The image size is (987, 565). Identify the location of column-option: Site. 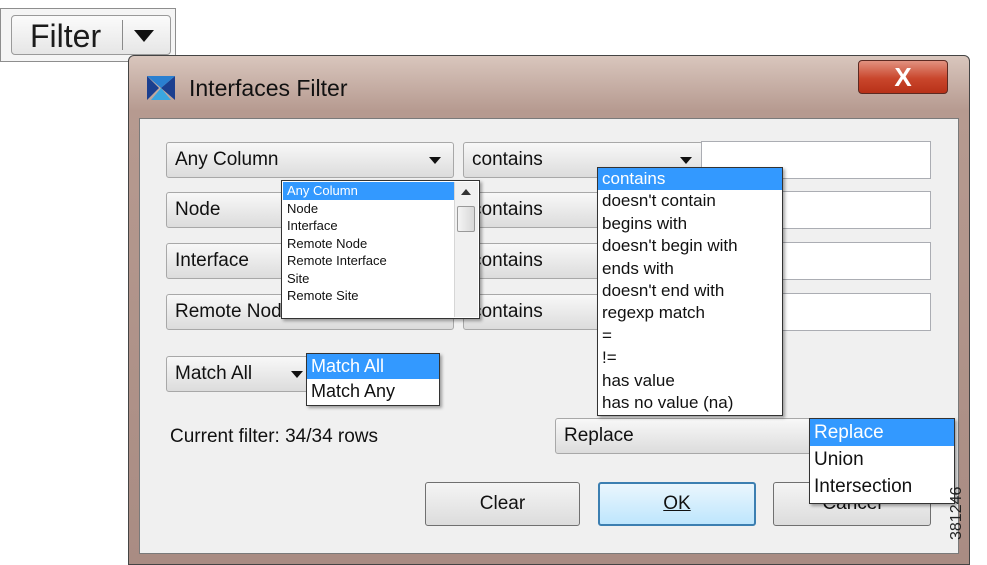
(368, 279).